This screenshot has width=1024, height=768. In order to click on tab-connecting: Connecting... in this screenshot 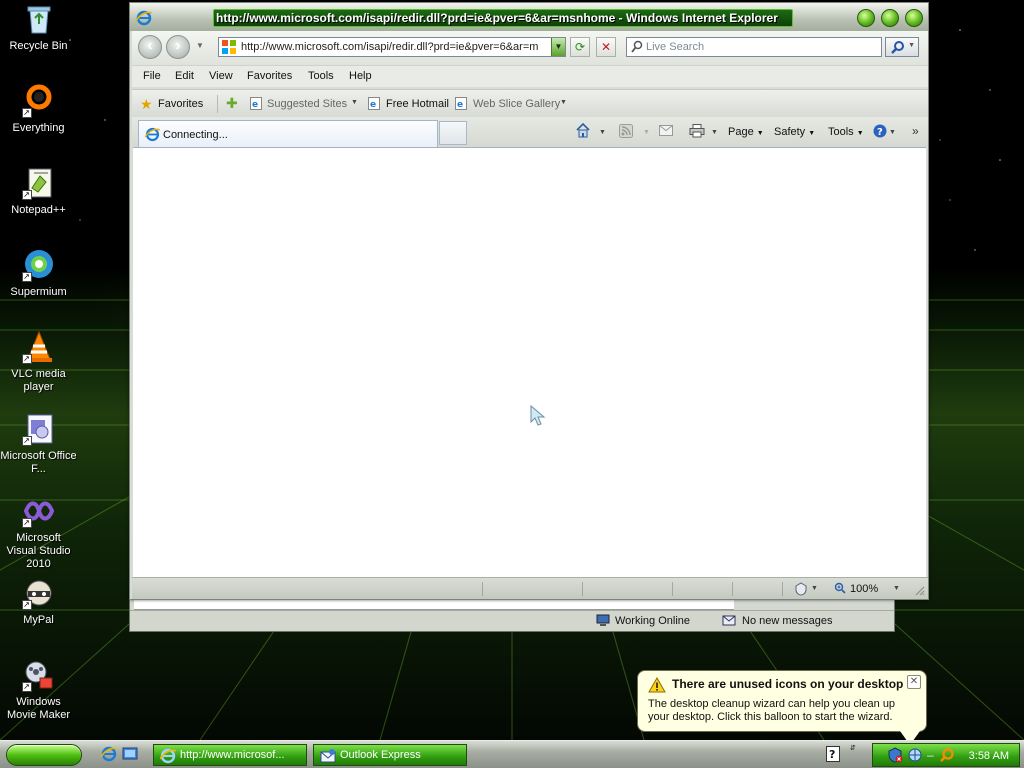, I will do `click(288, 133)`.